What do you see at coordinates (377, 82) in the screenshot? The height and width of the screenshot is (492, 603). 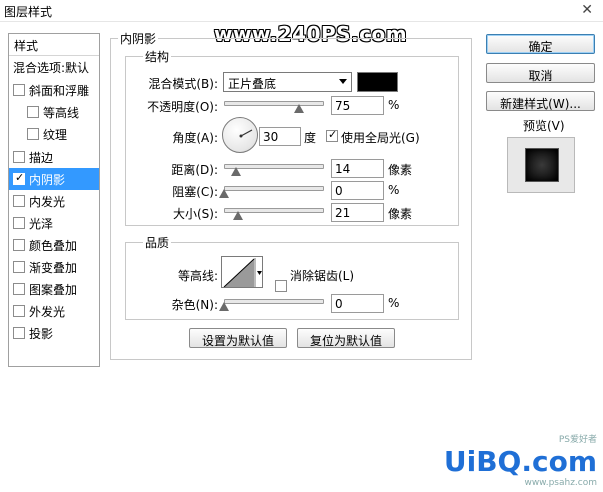 I see `shadow-color-swatch` at bounding box center [377, 82].